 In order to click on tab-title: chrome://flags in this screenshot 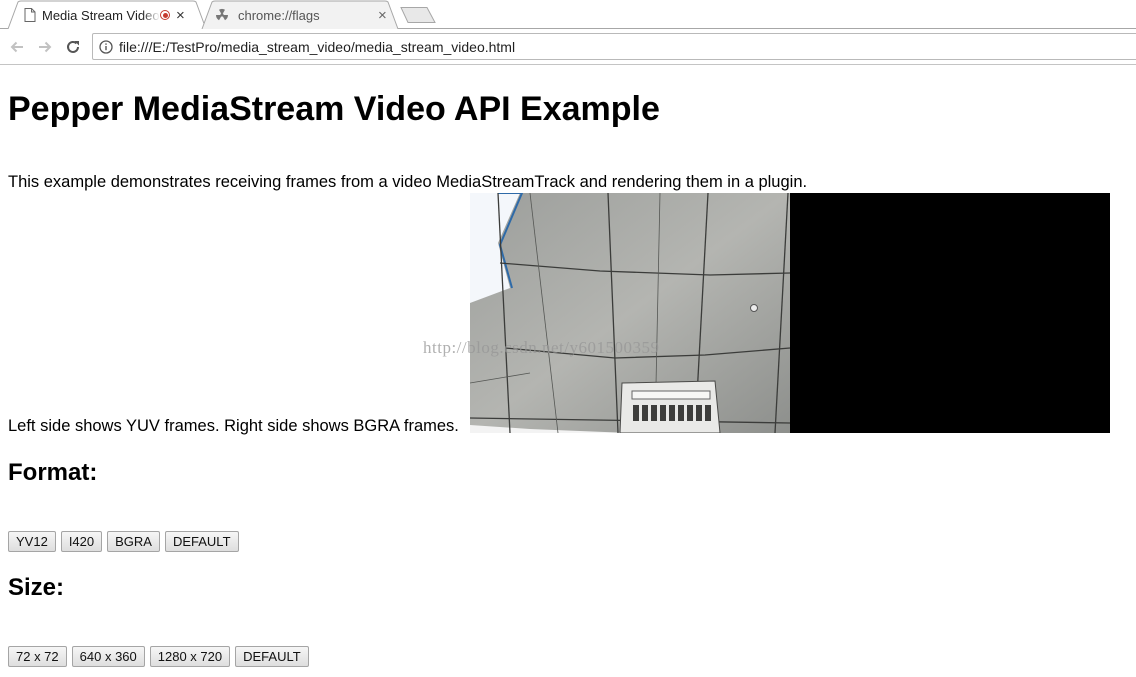, I will do `click(279, 15)`.